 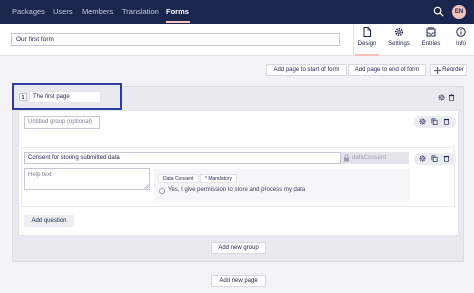 I want to click on question-title-input: Consent for storing submitted data, so click(x=182, y=158).